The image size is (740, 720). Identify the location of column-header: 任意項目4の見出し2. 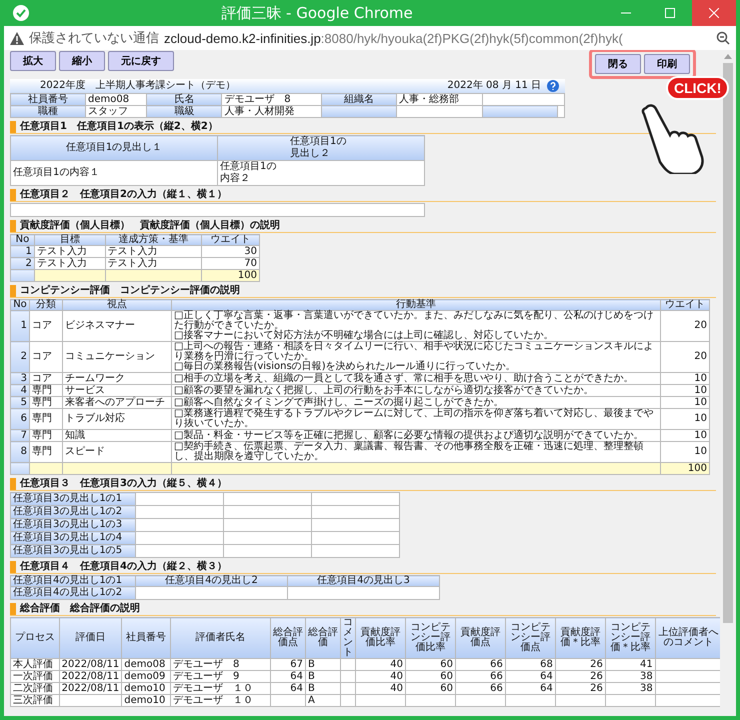
(212, 581).